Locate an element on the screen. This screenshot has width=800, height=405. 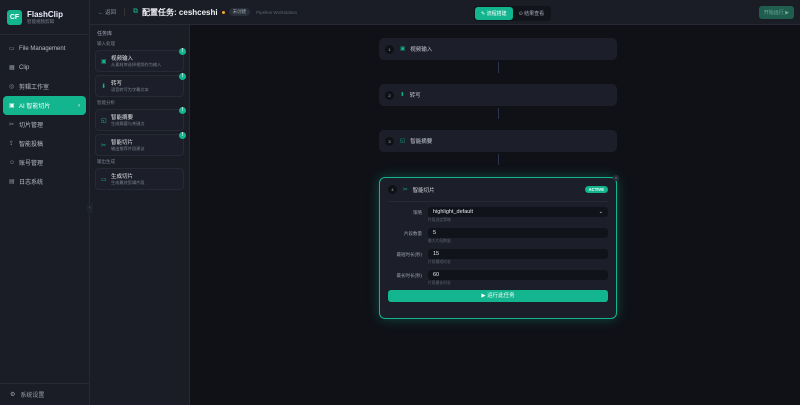
film-icon: ▦ is located at coordinates (12, 68).